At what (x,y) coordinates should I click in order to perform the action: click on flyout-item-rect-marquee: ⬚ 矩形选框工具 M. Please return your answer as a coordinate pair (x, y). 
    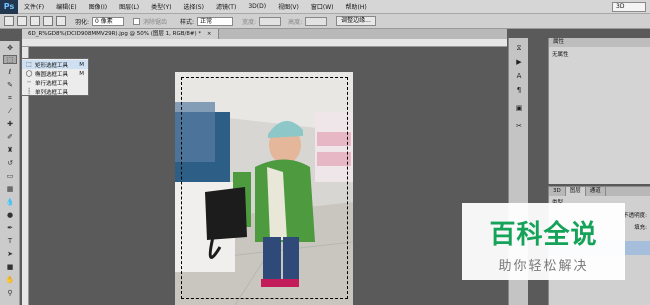
    Looking at the image, I should click on (55, 64).